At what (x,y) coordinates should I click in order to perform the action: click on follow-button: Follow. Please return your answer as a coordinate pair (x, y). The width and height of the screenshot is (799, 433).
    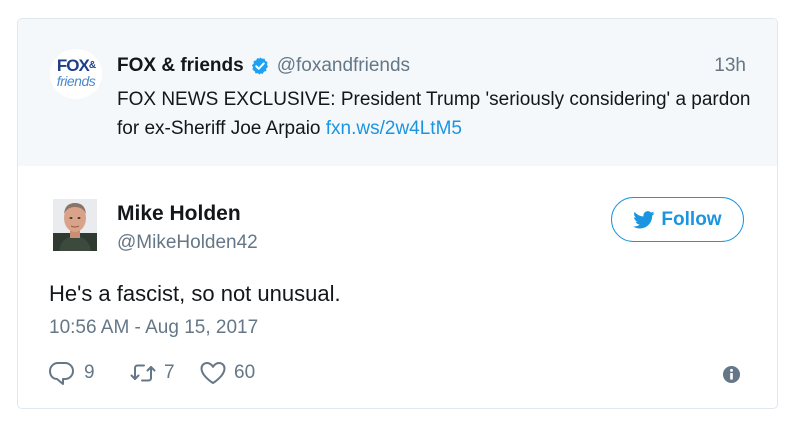
    Looking at the image, I should click on (677, 219).